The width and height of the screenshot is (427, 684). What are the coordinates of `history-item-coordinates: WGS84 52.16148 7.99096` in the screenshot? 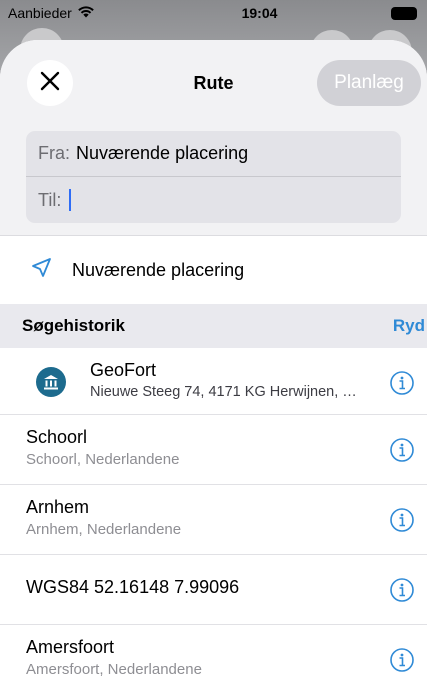 It's located at (213, 590).